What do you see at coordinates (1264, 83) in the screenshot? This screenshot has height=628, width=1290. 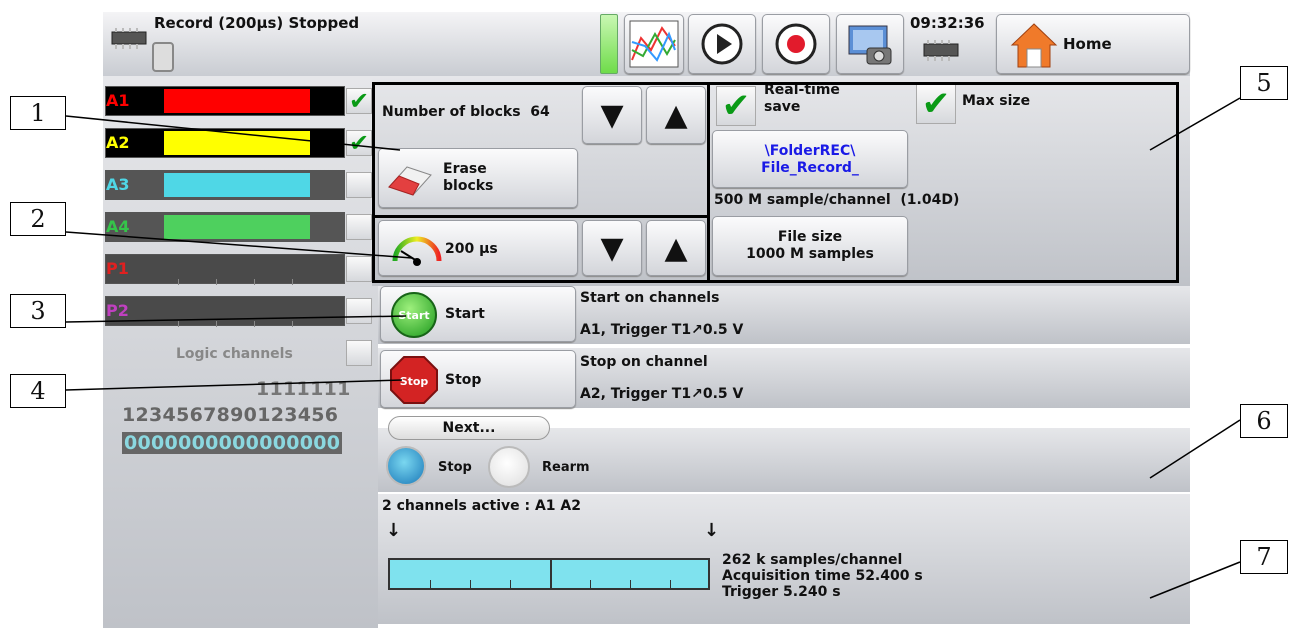 I see `callout-5: 5` at bounding box center [1264, 83].